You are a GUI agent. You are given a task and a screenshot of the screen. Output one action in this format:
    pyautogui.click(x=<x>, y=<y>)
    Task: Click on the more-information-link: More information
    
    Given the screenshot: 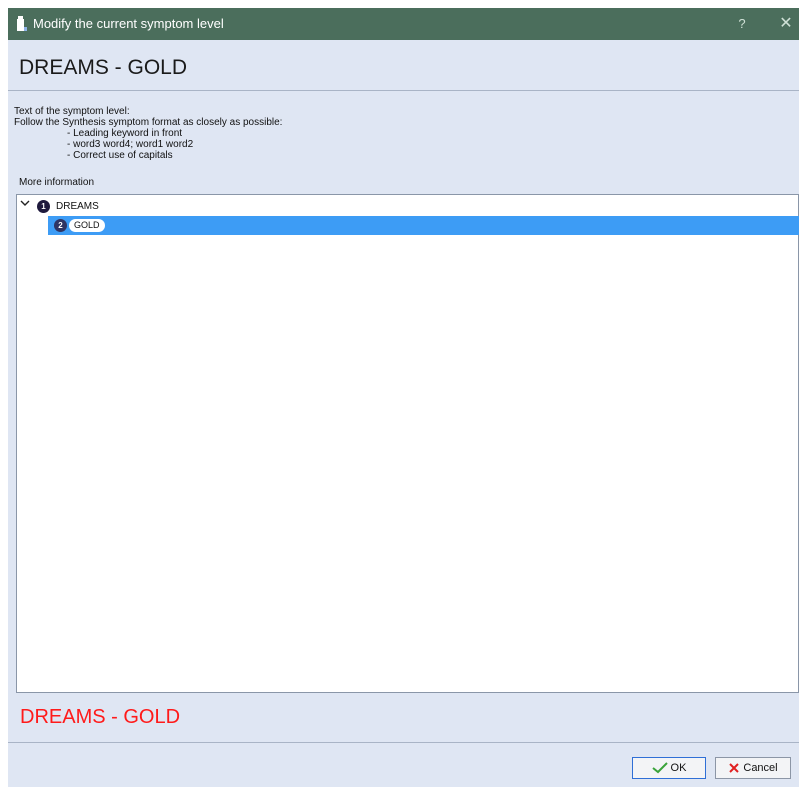 What is the action you would take?
    pyautogui.click(x=56, y=182)
    